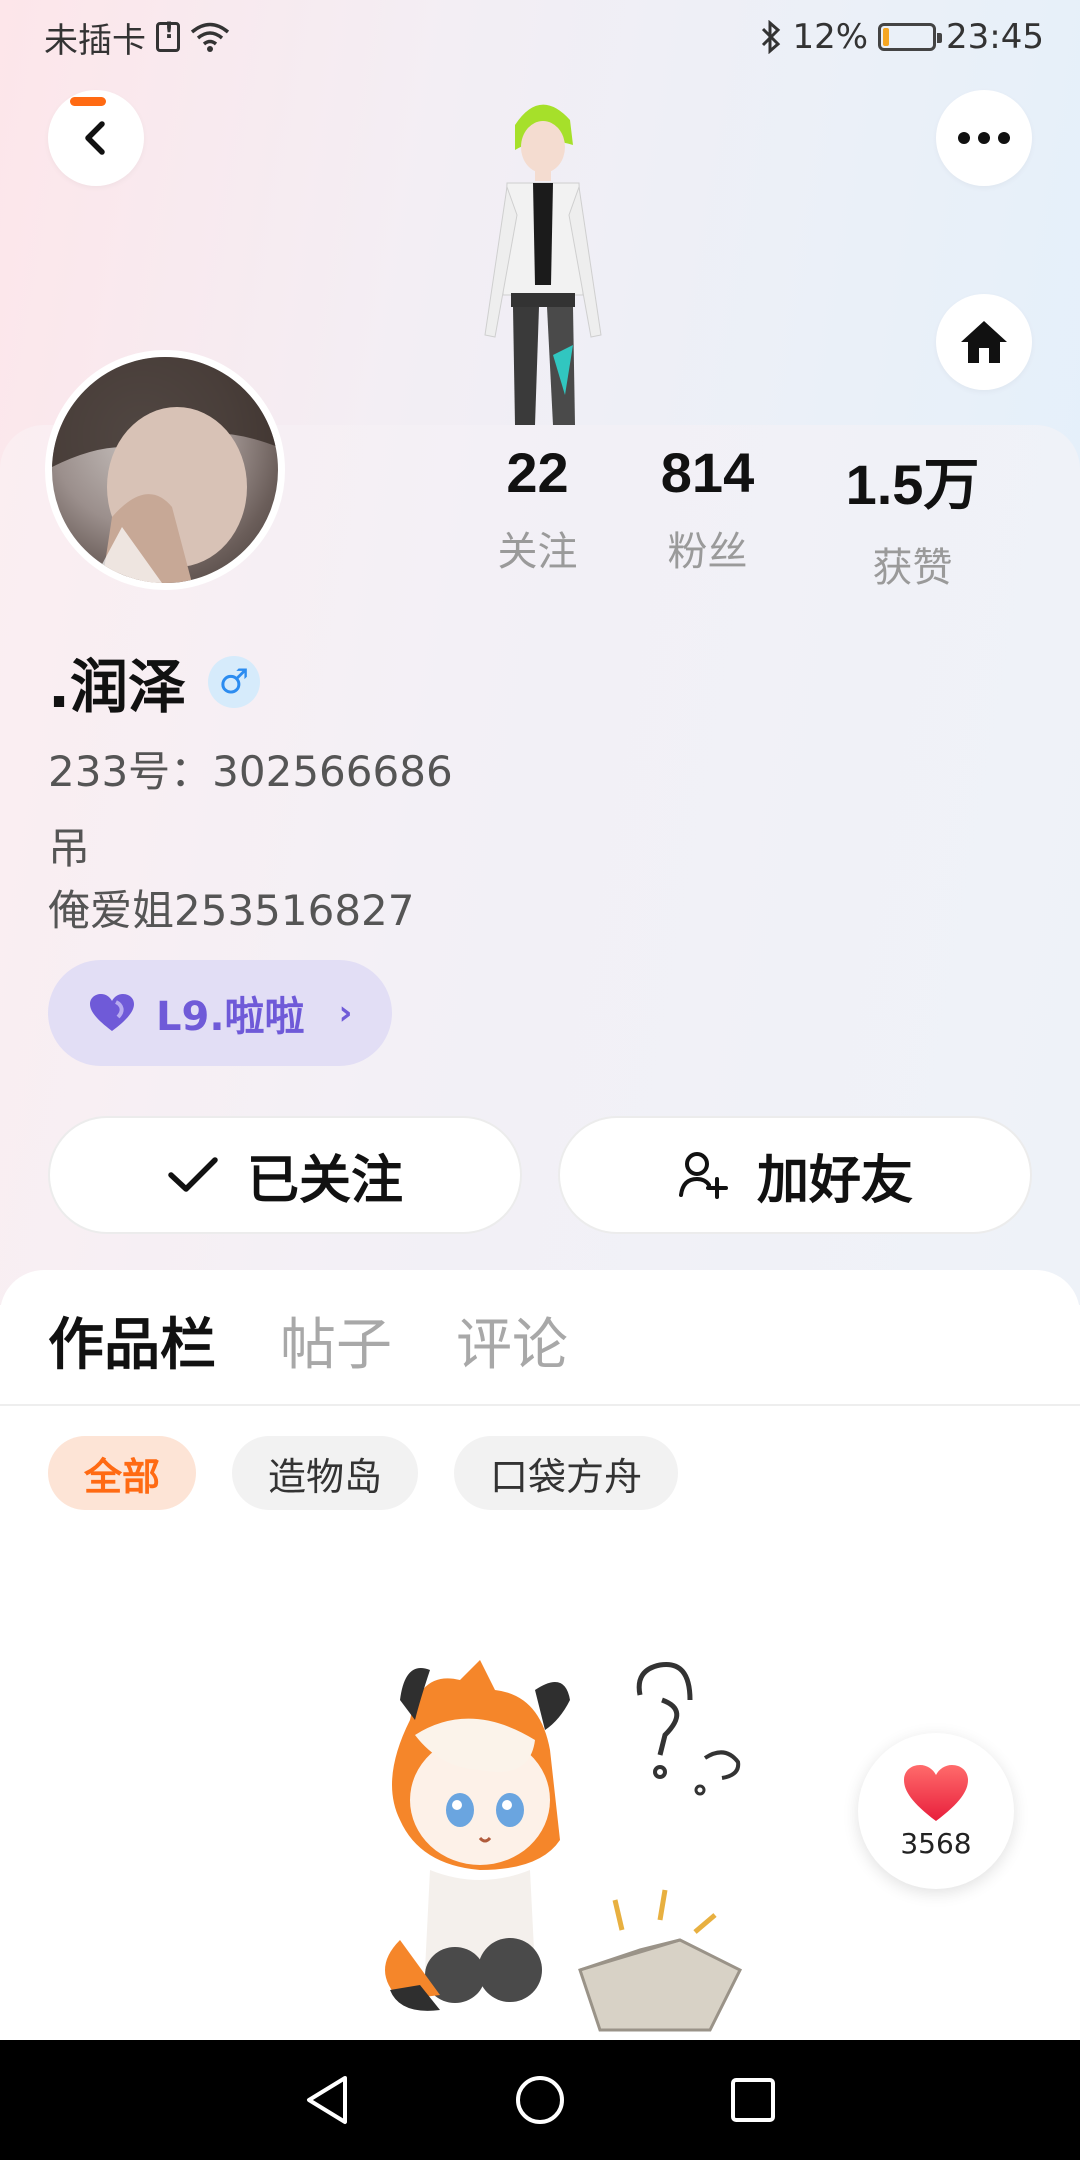  I want to click on followed-label: 已关注, so click(324, 1180).